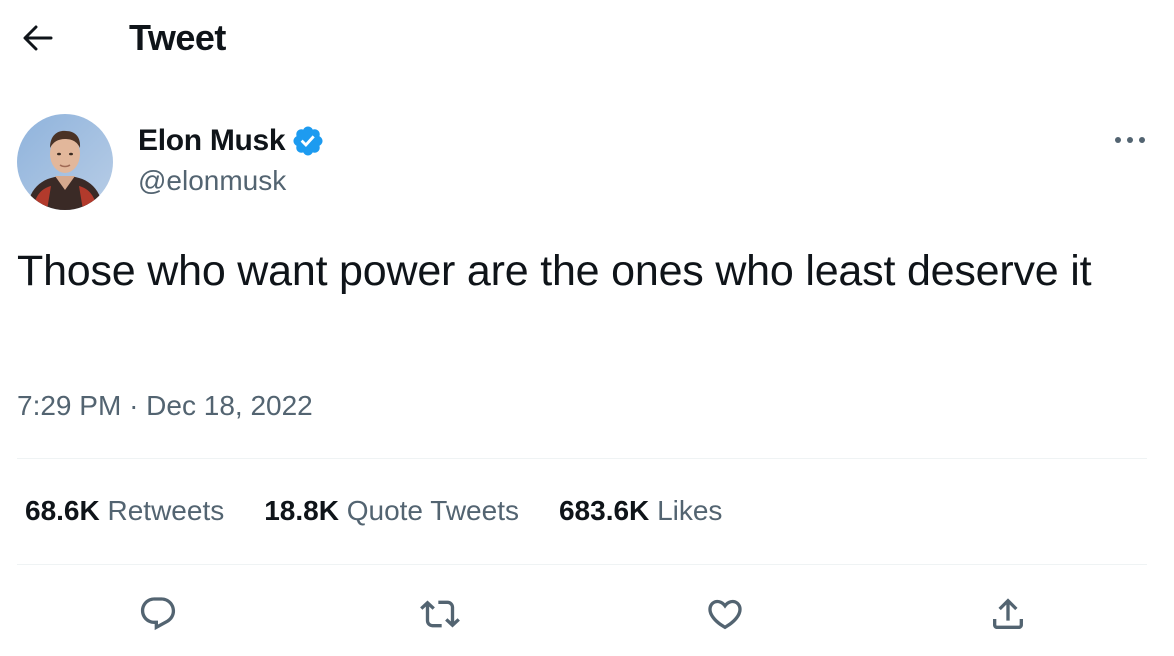  I want to click on like-icon, so click(725, 614).